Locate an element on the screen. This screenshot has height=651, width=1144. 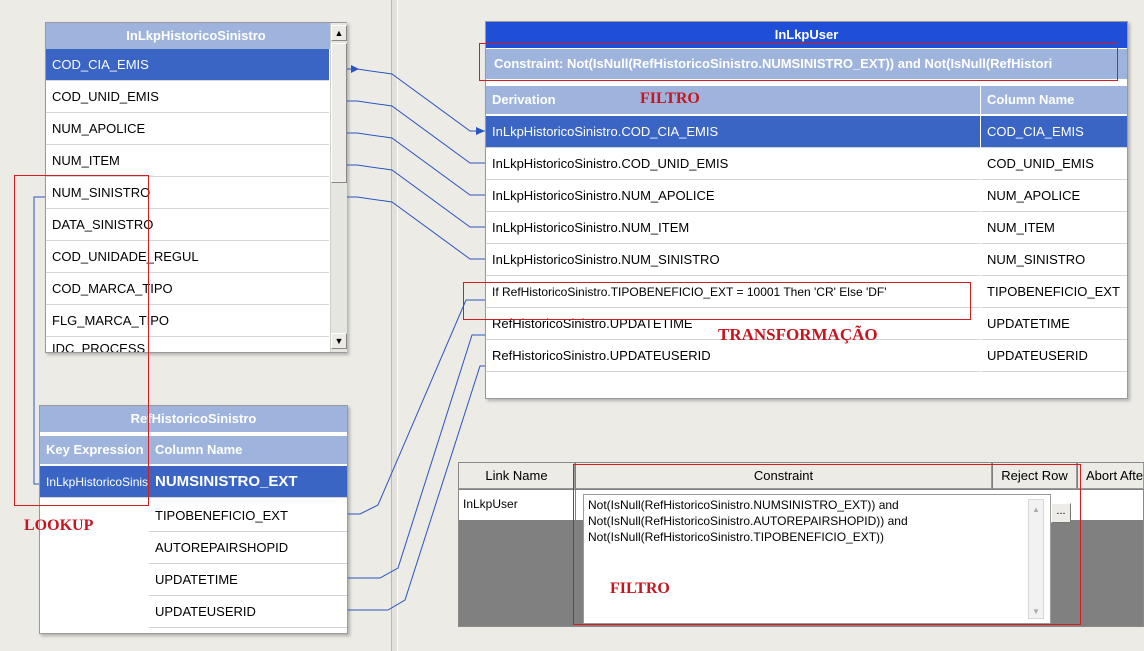
annotation-box-lookup is located at coordinates (81, 340).